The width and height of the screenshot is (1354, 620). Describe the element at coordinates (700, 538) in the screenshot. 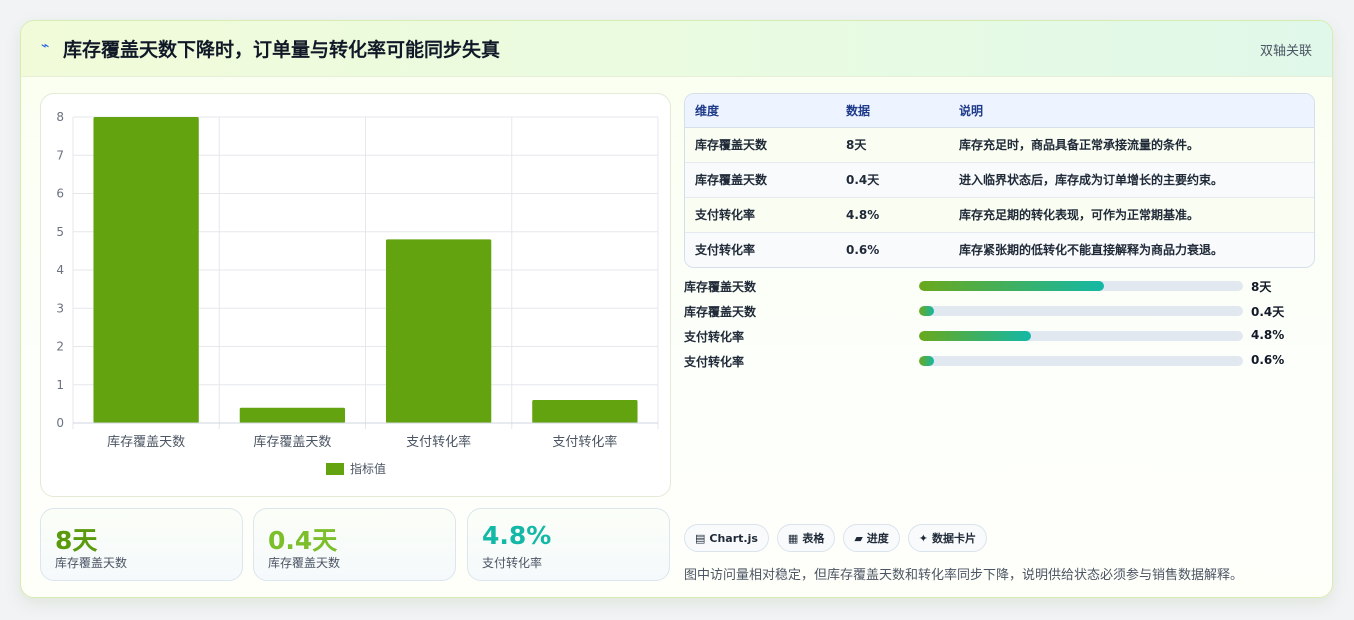

I see `chart-icon: ▤` at that location.